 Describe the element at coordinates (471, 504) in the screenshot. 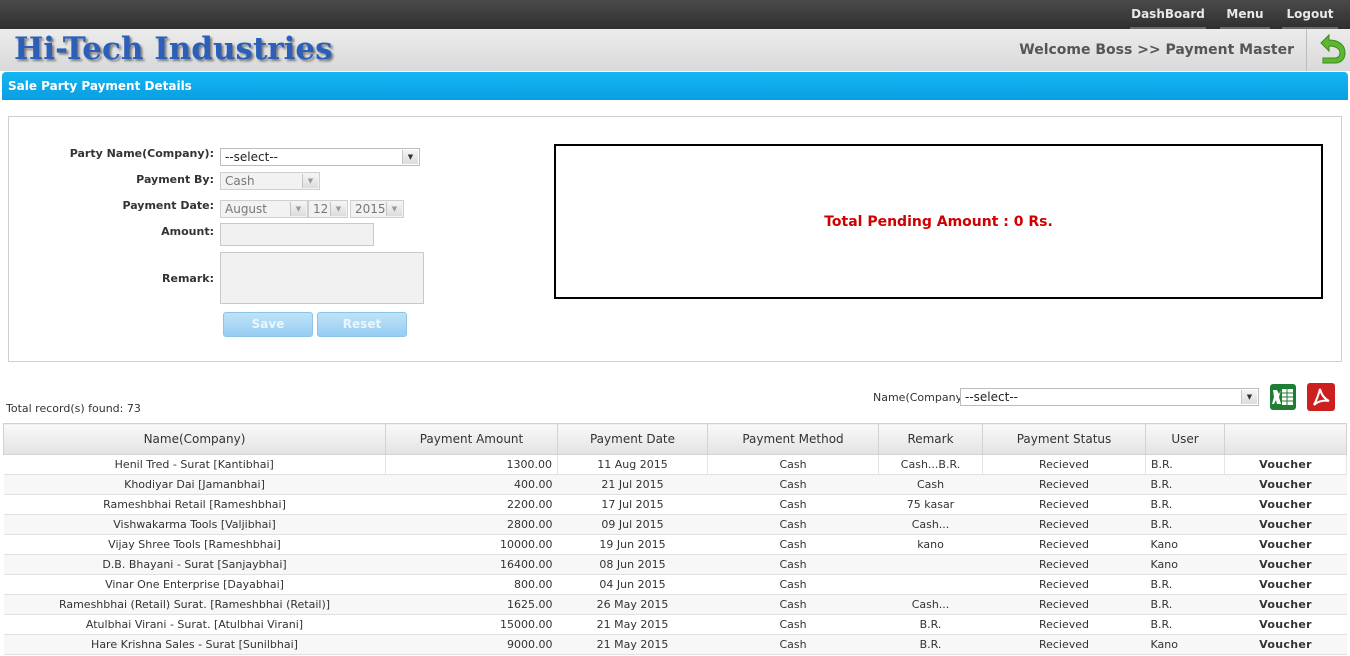

I see `cell-amount: 2200.00` at that location.